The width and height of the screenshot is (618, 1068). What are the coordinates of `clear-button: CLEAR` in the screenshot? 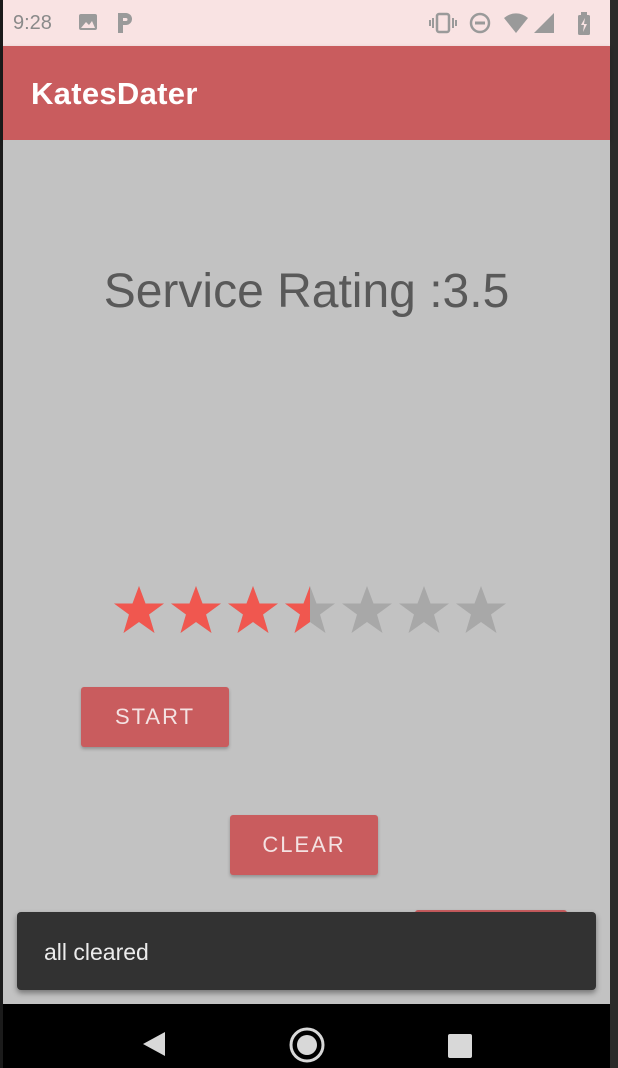 It's located at (304, 845).